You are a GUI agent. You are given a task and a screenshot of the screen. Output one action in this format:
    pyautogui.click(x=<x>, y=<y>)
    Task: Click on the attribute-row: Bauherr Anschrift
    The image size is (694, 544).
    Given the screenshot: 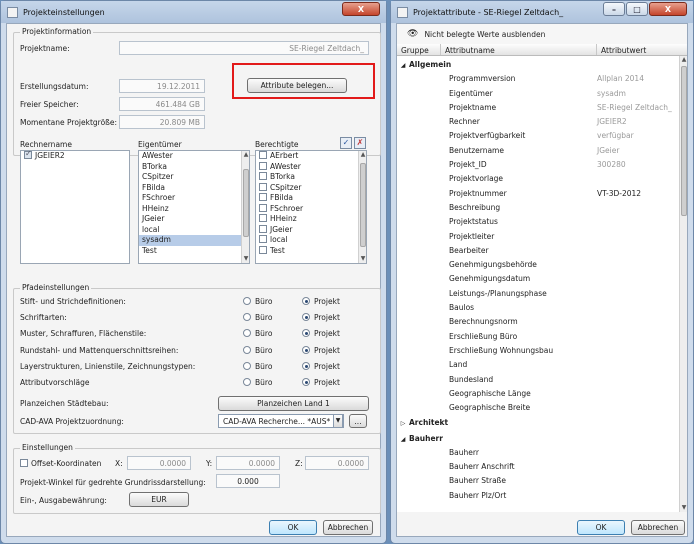 What is the action you would take?
    pyautogui.click(x=497, y=467)
    